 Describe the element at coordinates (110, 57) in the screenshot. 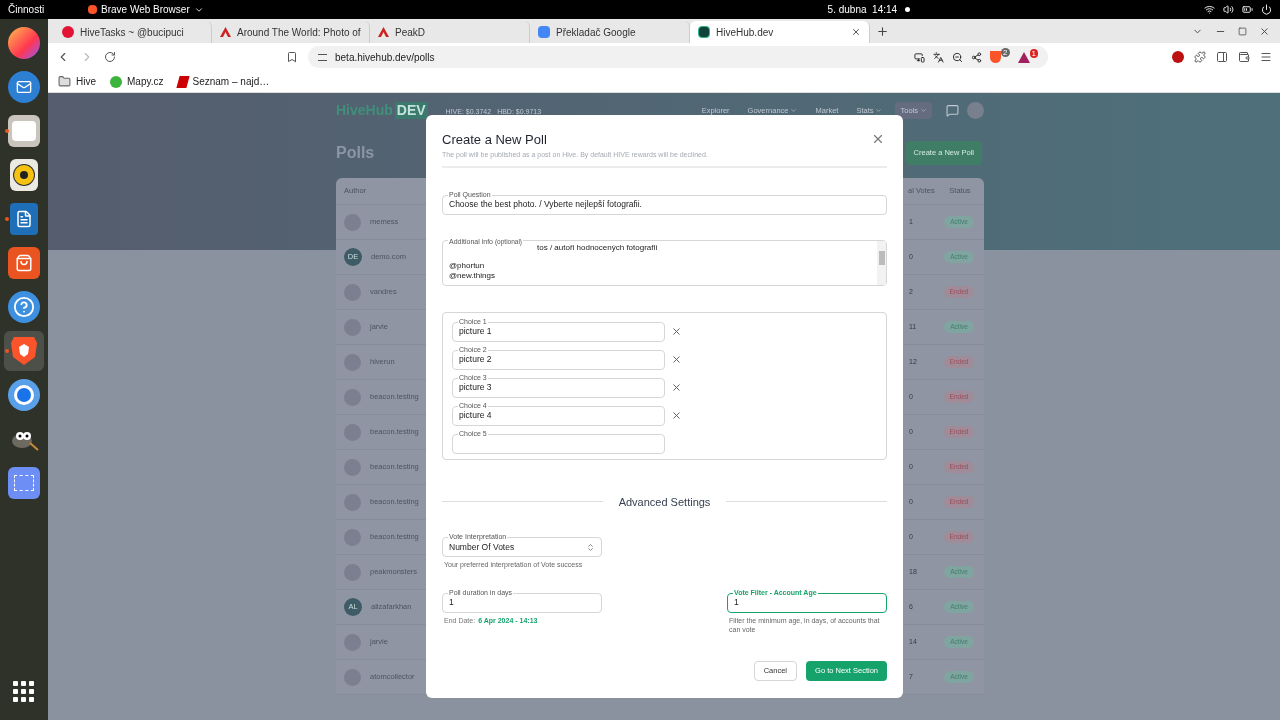

I see `reload-icon` at that location.